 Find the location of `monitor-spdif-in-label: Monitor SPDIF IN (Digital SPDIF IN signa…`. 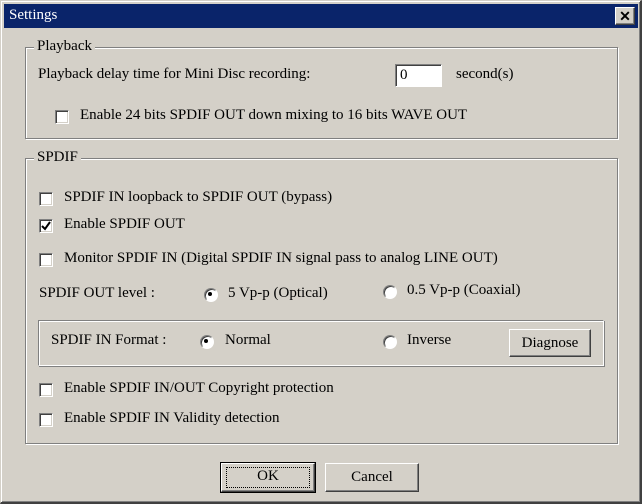

monitor-spdif-in-label: Monitor SPDIF IN (Digital SPDIF IN signa… is located at coordinates (281, 258).